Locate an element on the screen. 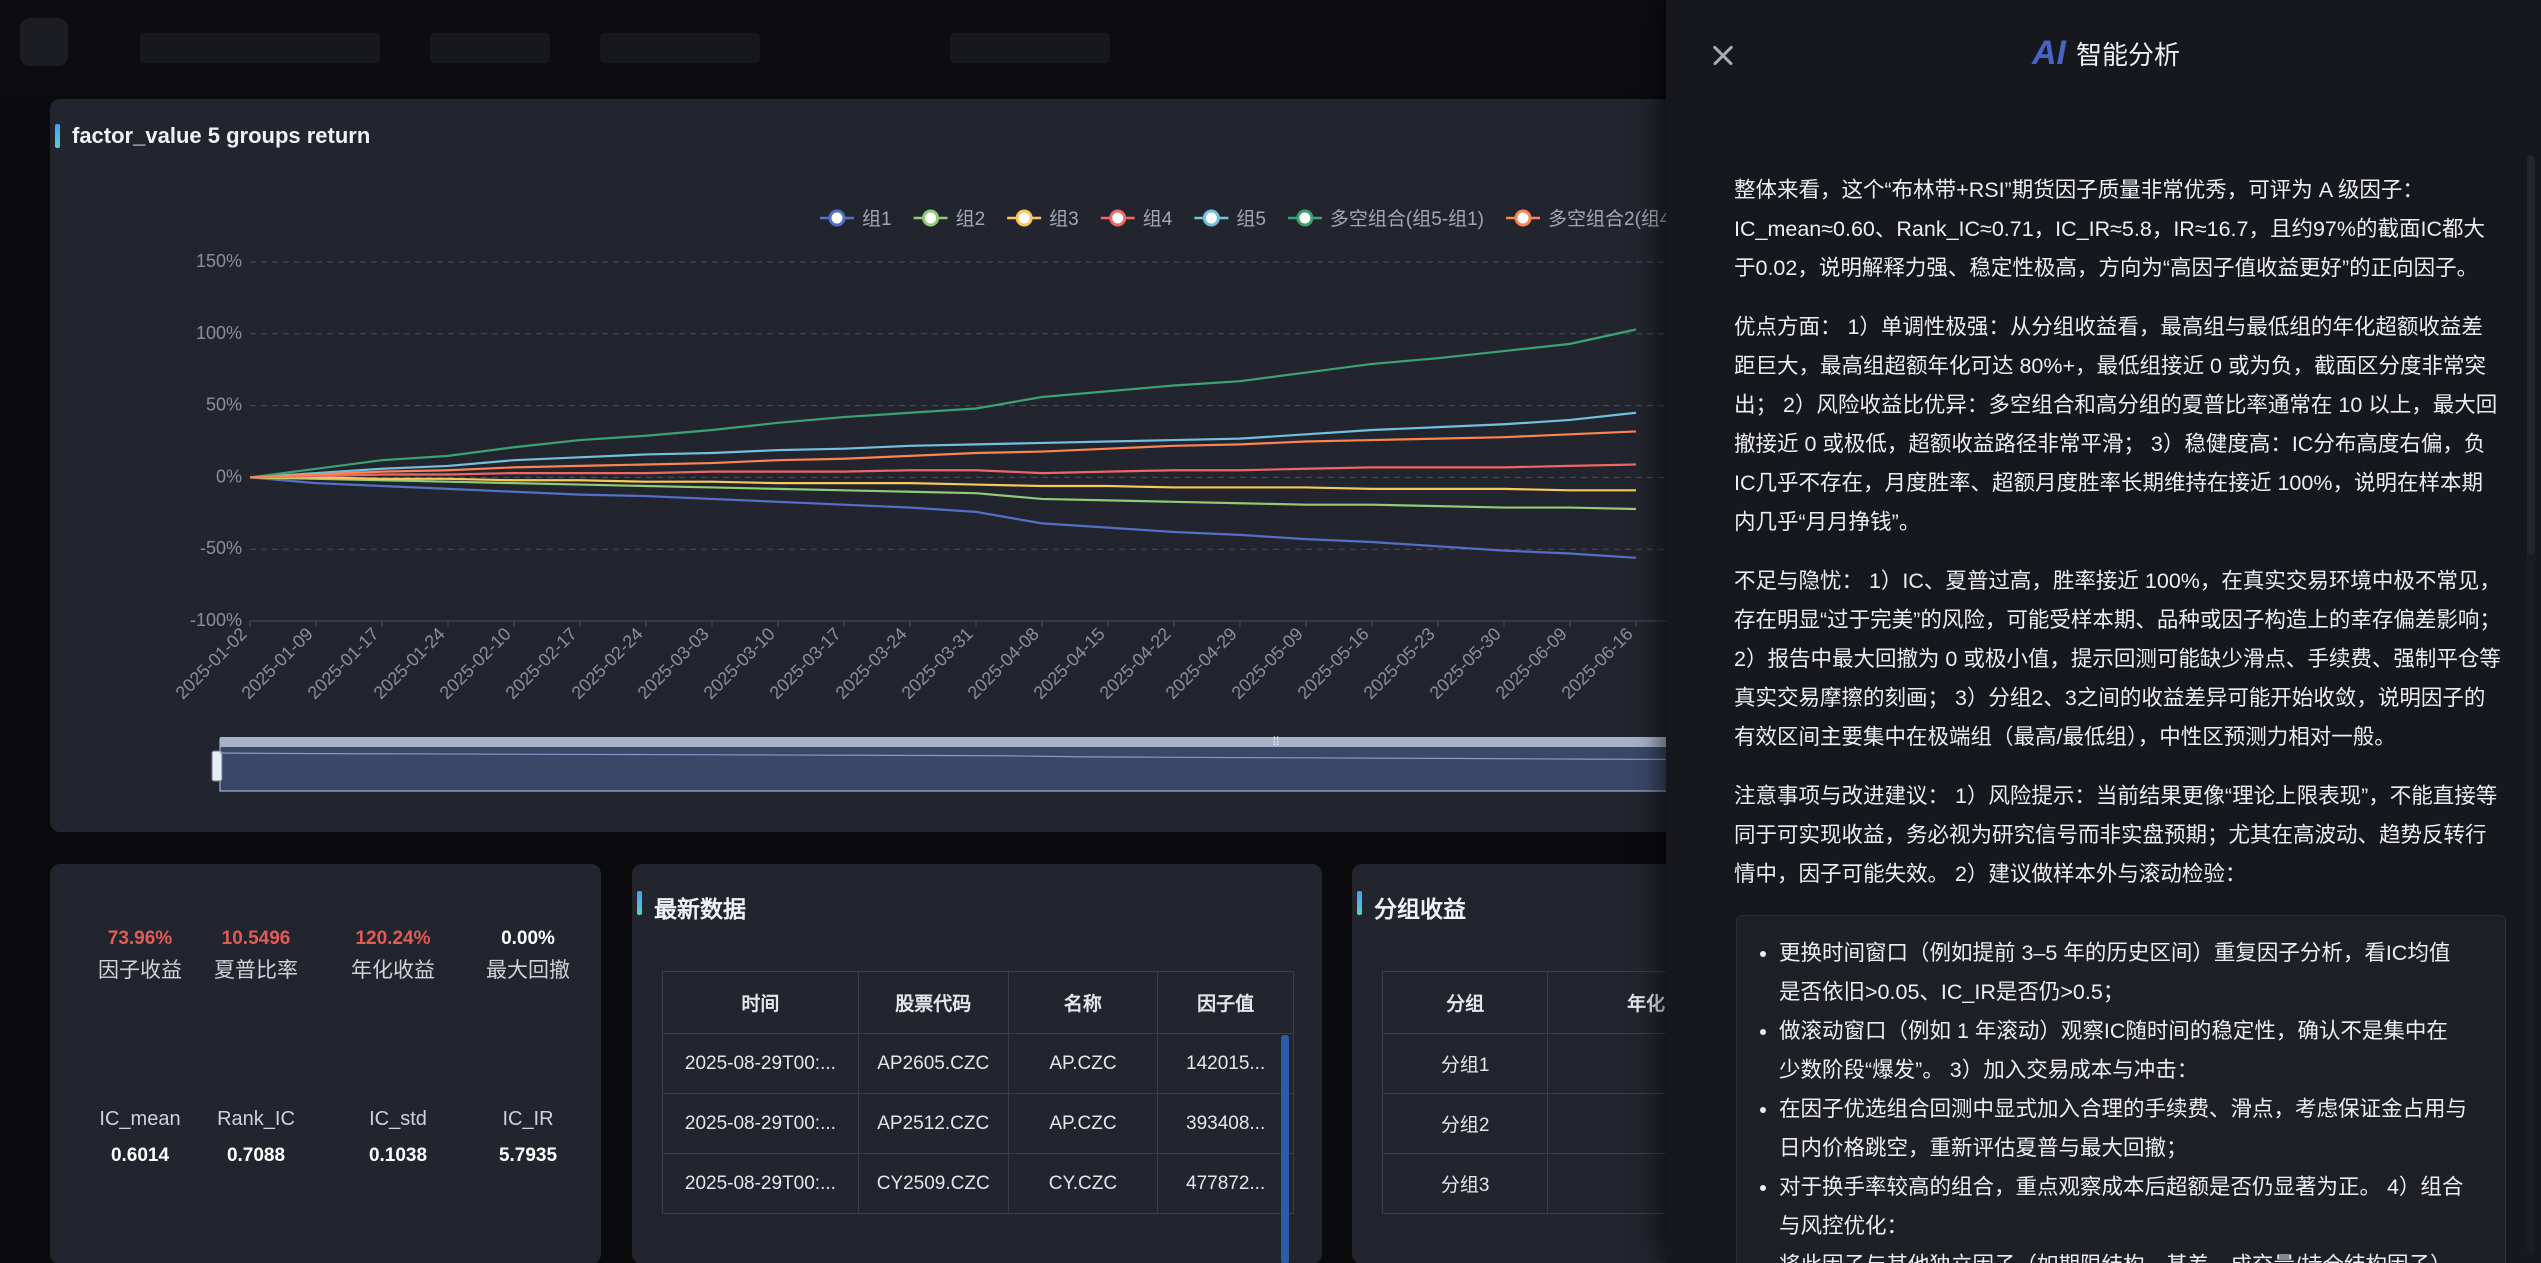 The image size is (2541, 1263). metric-value: 0.1038 is located at coordinates (398, 1155).